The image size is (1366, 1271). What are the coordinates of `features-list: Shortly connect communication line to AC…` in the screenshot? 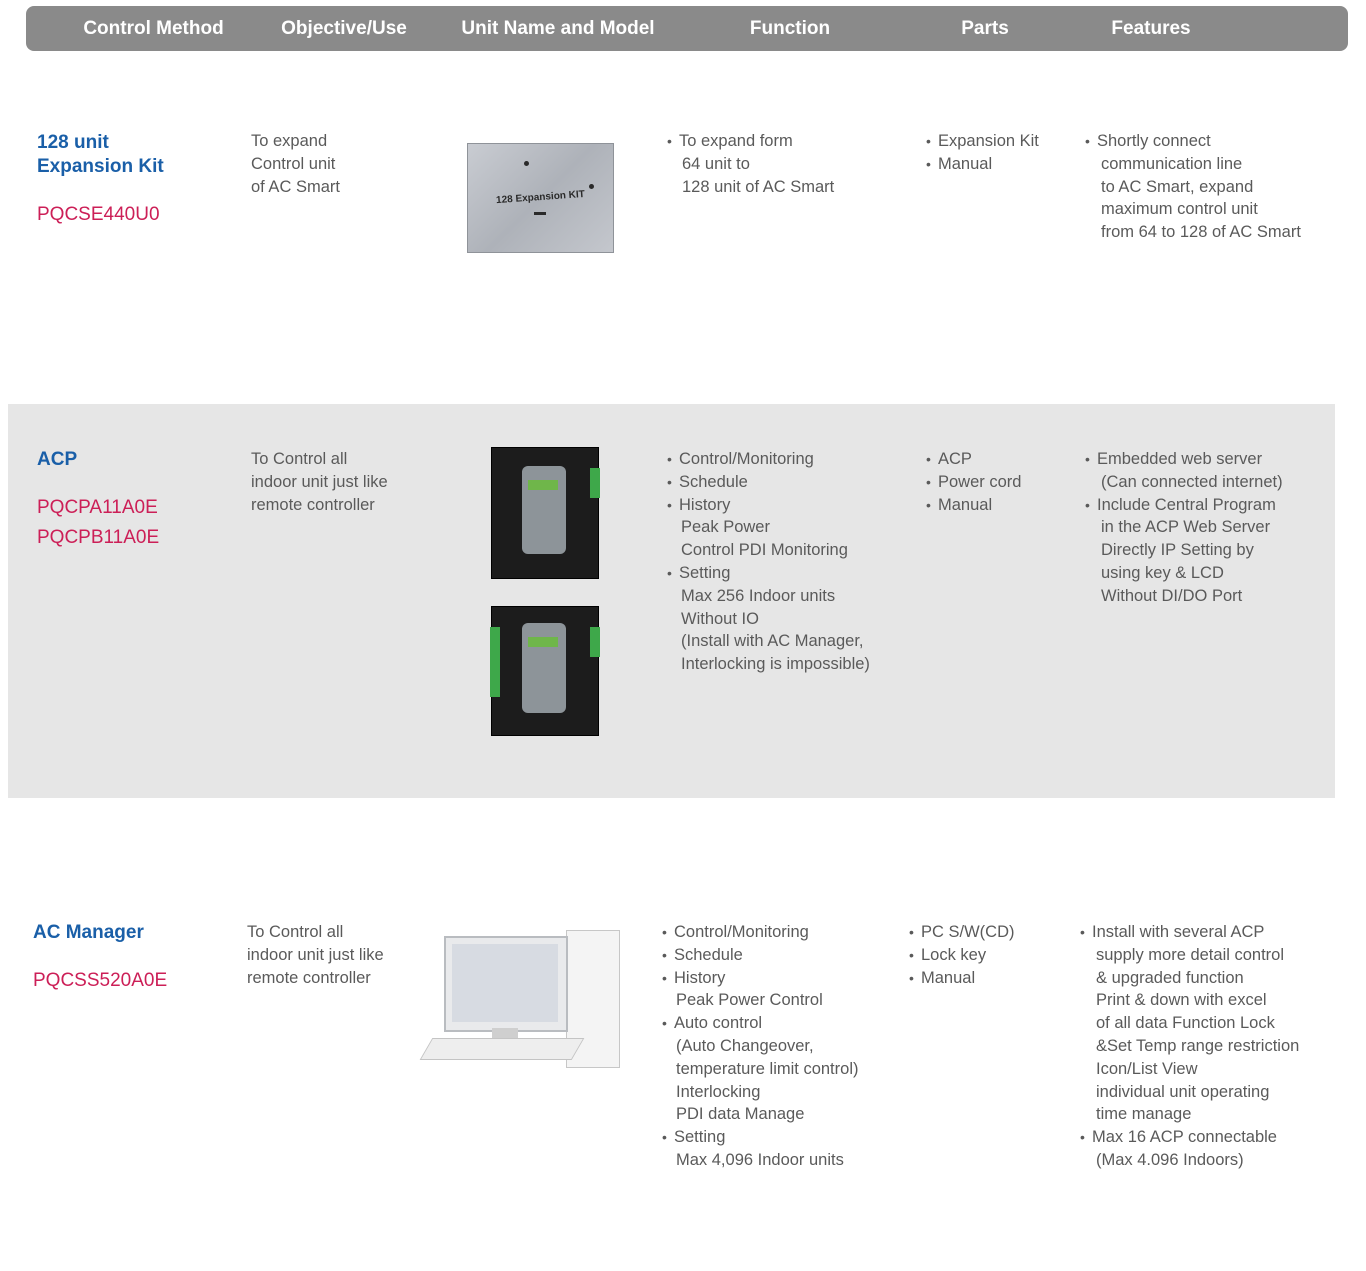 It's located at (1193, 187).